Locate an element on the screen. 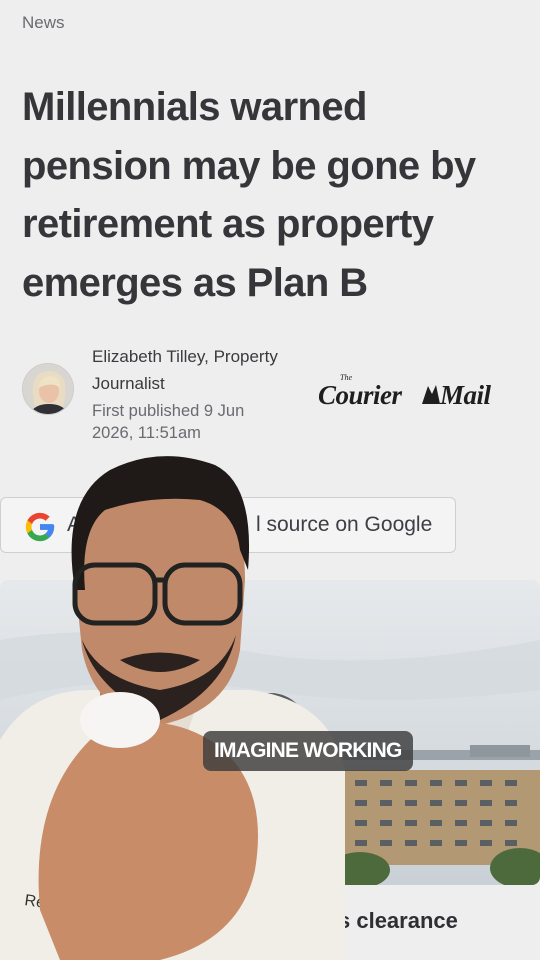 The width and height of the screenshot is (540, 960). published-date: First published 9 Jun is located at coordinates (168, 411).